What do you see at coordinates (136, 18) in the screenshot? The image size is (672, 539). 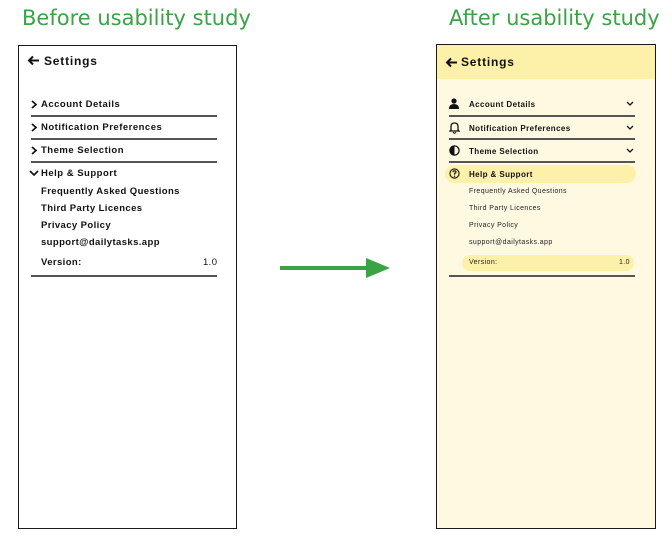 I see `before-caption: Before usability study` at bounding box center [136, 18].